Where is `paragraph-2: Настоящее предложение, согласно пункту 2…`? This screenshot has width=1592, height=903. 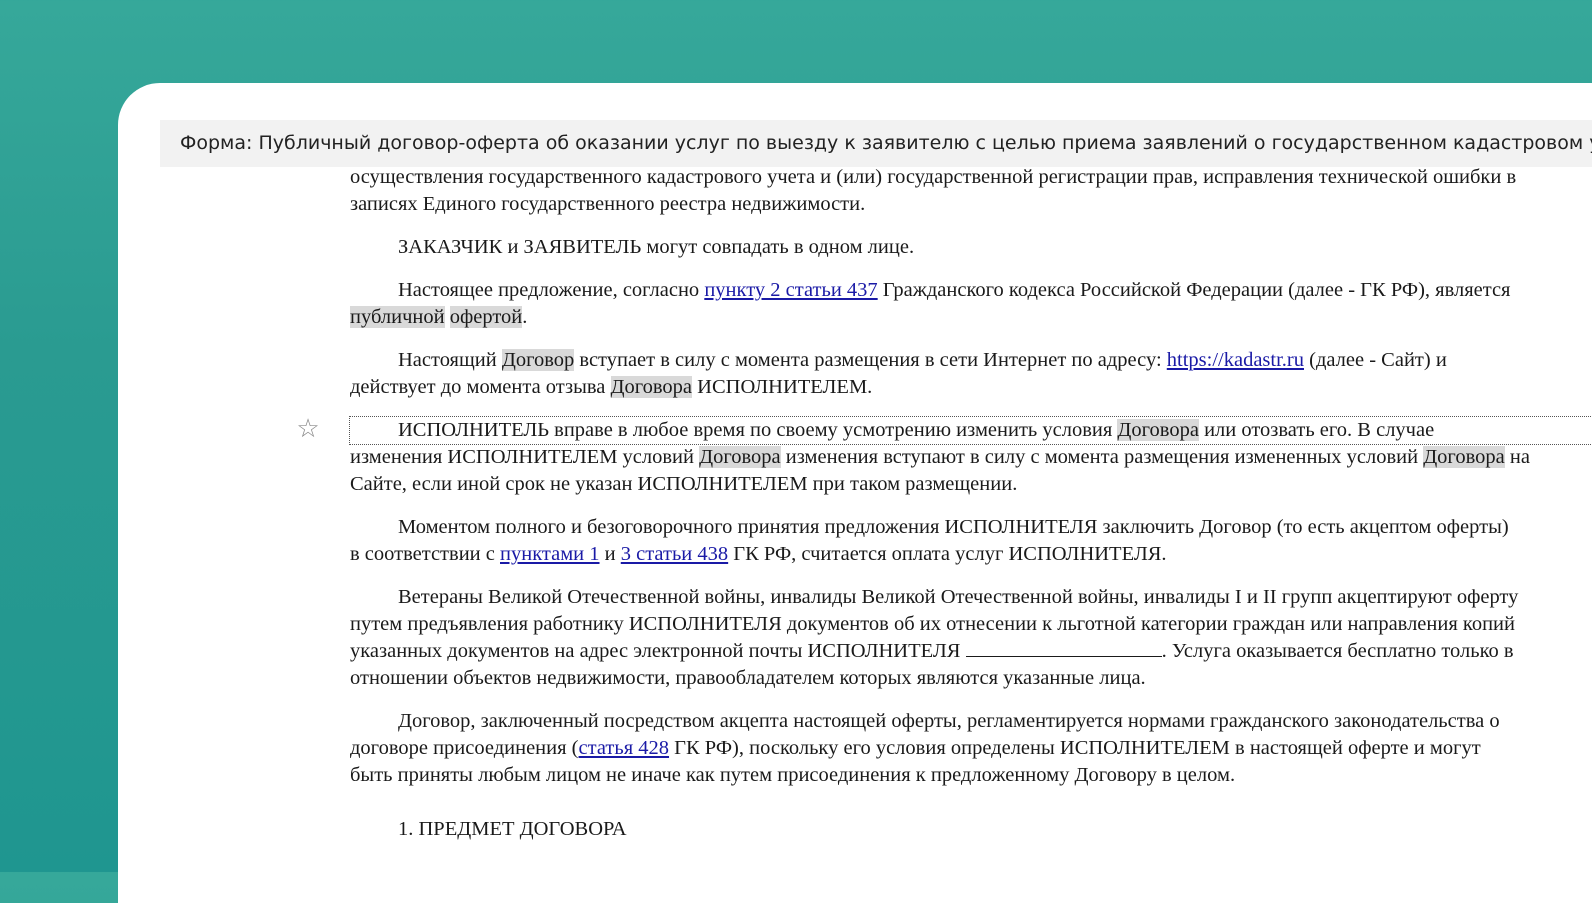
paragraph-2: Настоящее предложение, согласно пункту 2… is located at coordinates (971, 304).